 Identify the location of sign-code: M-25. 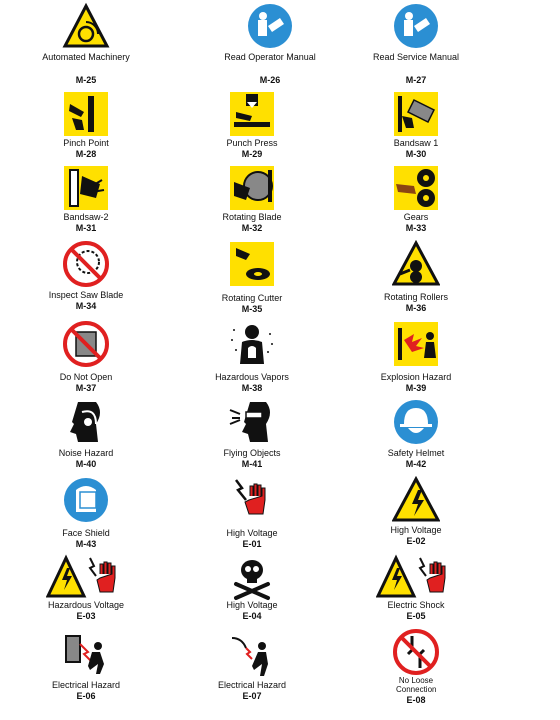
(86, 80).